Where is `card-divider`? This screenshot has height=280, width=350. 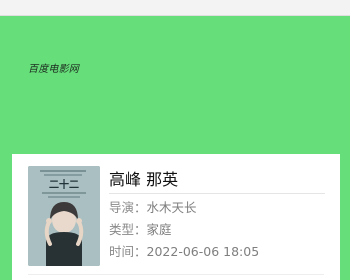
card-divider is located at coordinates (176, 274).